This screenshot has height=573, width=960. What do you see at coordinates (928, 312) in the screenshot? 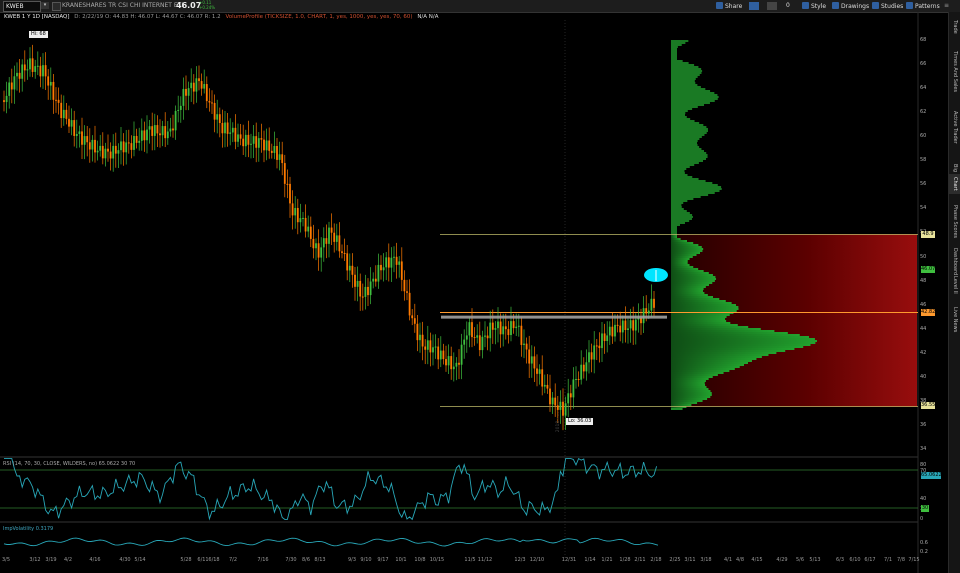
I see `poc-tag: 42.82` at bounding box center [928, 312].